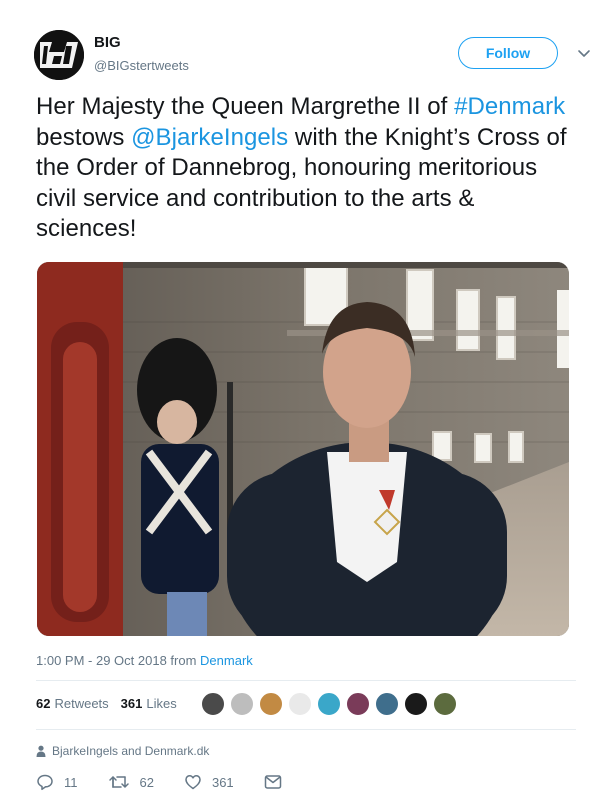 The width and height of the screenshot is (611, 805). I want to click on likes-count: 361, so click(131, 703).